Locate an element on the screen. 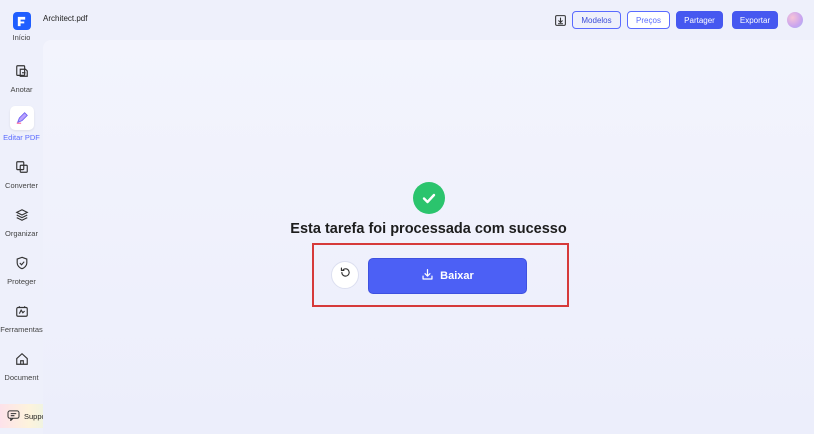  tools-icon is located at coordinates (22, 311).